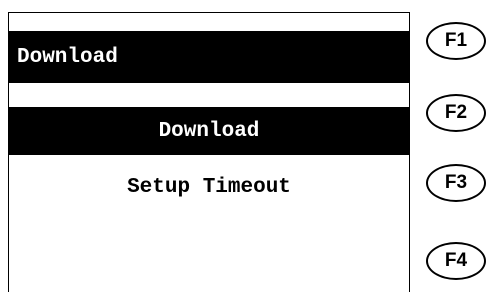 This screenshot has height=292, width=494. I want to click on menu-item-label: Download, so click(209, 131).